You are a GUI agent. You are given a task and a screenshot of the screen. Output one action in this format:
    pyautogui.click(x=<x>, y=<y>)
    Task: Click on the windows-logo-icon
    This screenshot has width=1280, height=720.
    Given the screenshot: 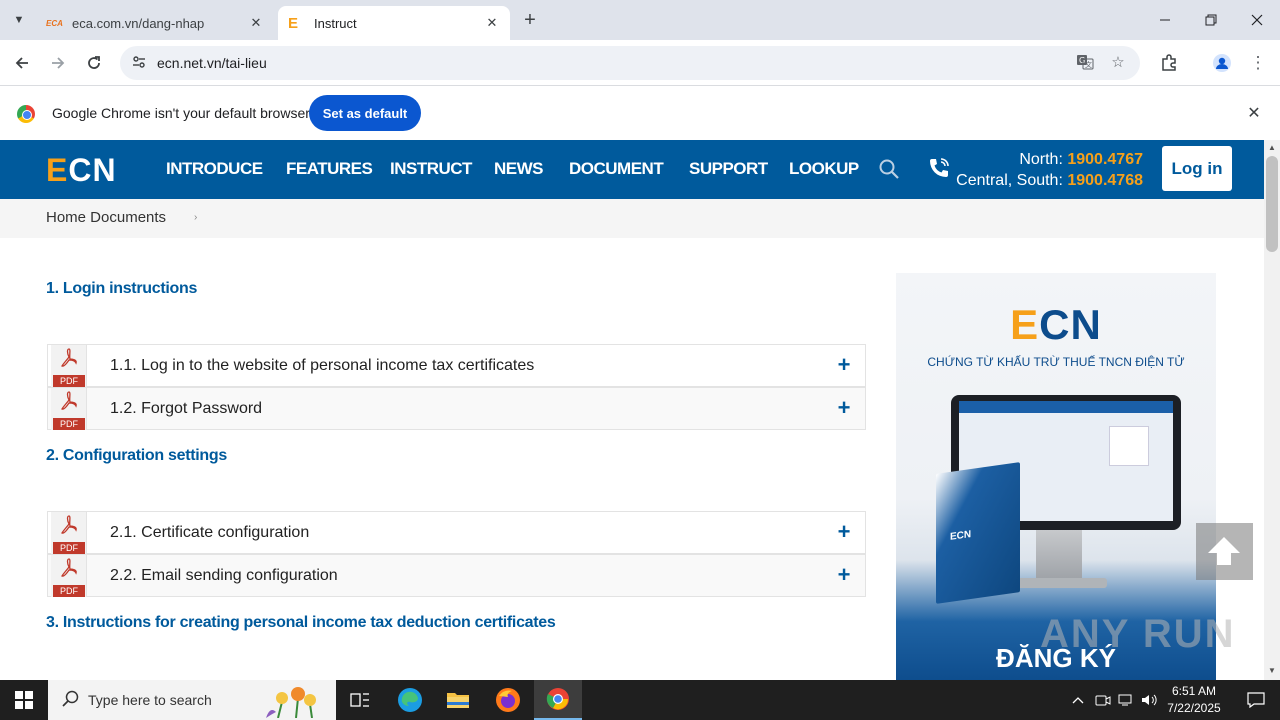 What is the action you would take?
    pyautogui.click(x=24, y=700)
    